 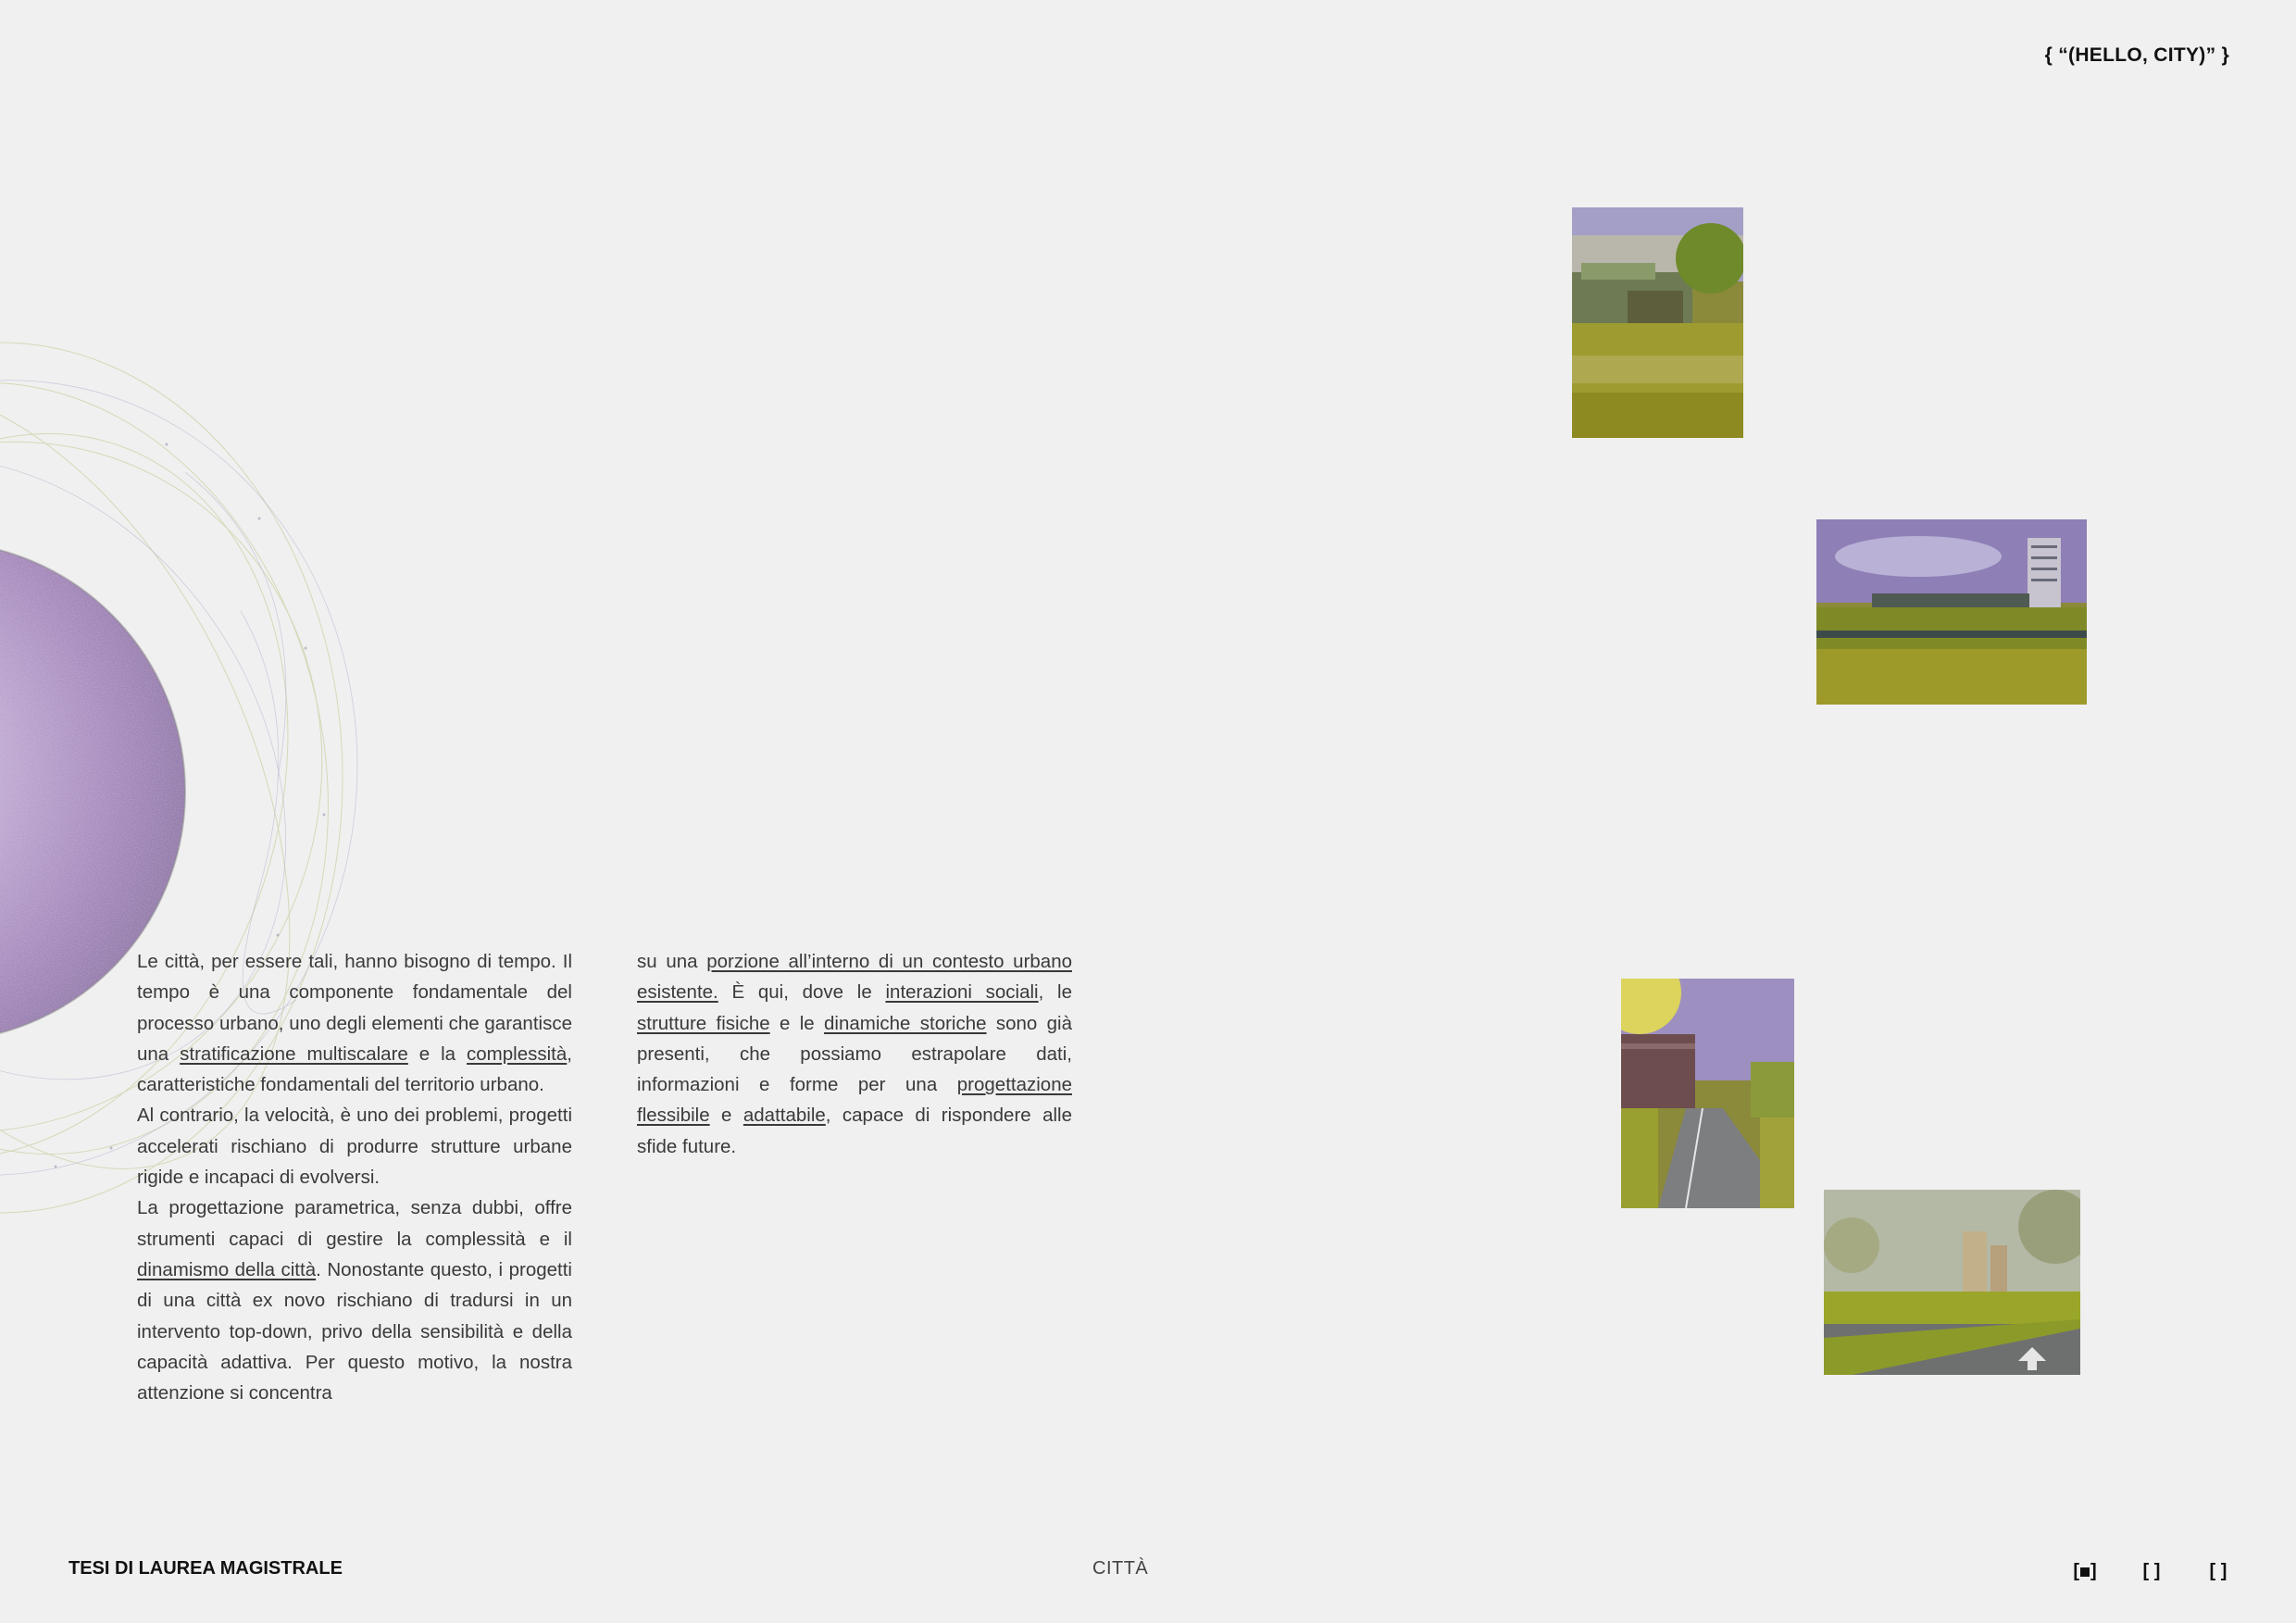 I want to click on text-segment: e la, so click(x=437, y=1054).